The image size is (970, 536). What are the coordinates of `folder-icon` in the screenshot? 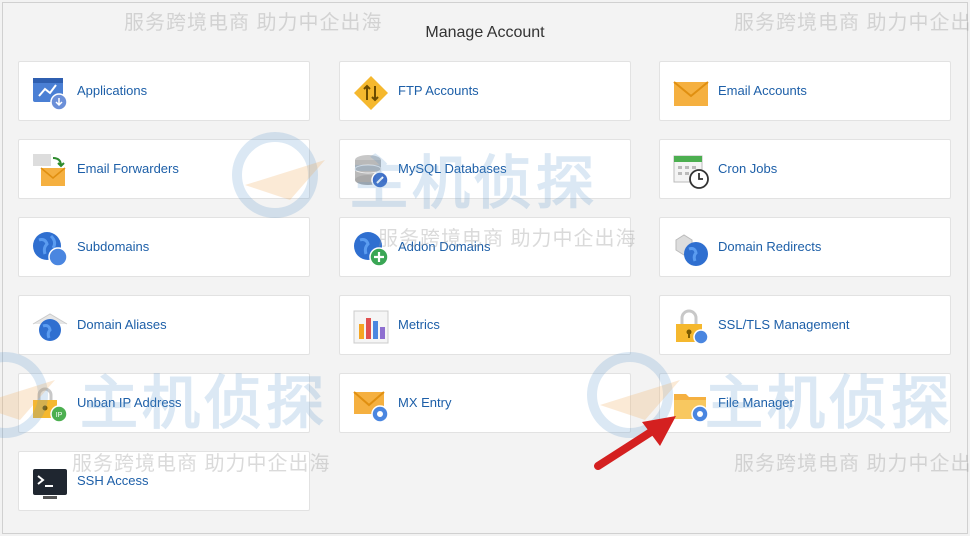 It's located at (691, 405).